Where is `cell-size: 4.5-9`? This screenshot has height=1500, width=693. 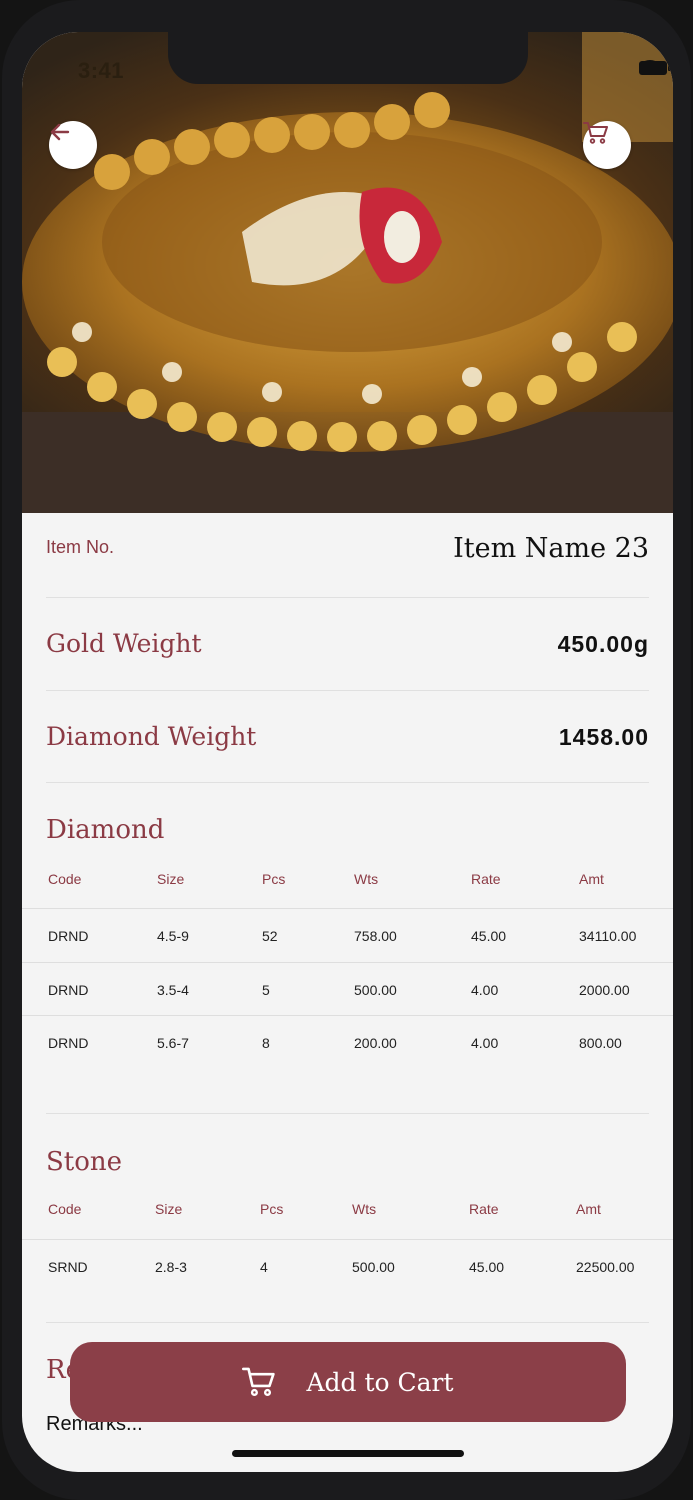
cell-size: 4.5-9 is located at coordinates (173, 936).